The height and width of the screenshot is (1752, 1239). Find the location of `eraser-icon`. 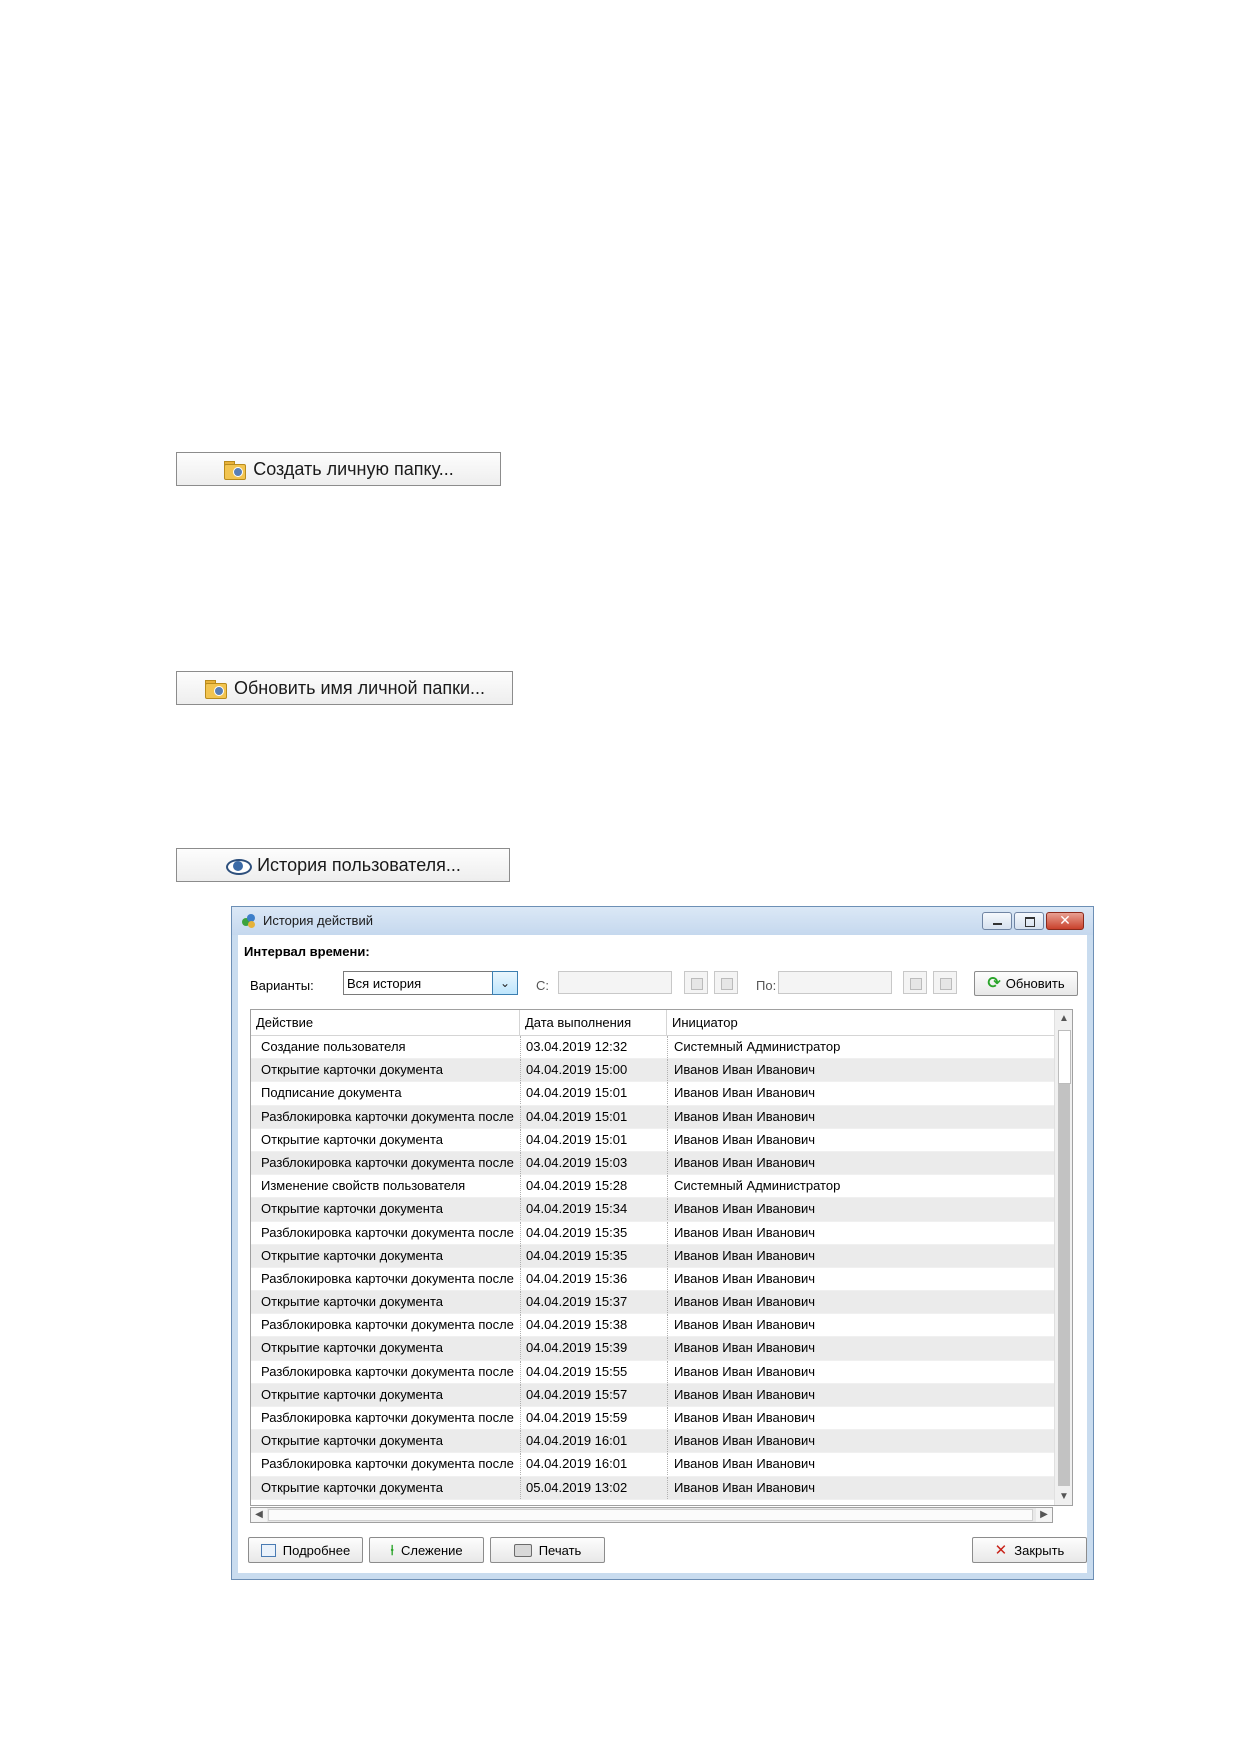

eraser-icon is located at coordinates (946, 984).